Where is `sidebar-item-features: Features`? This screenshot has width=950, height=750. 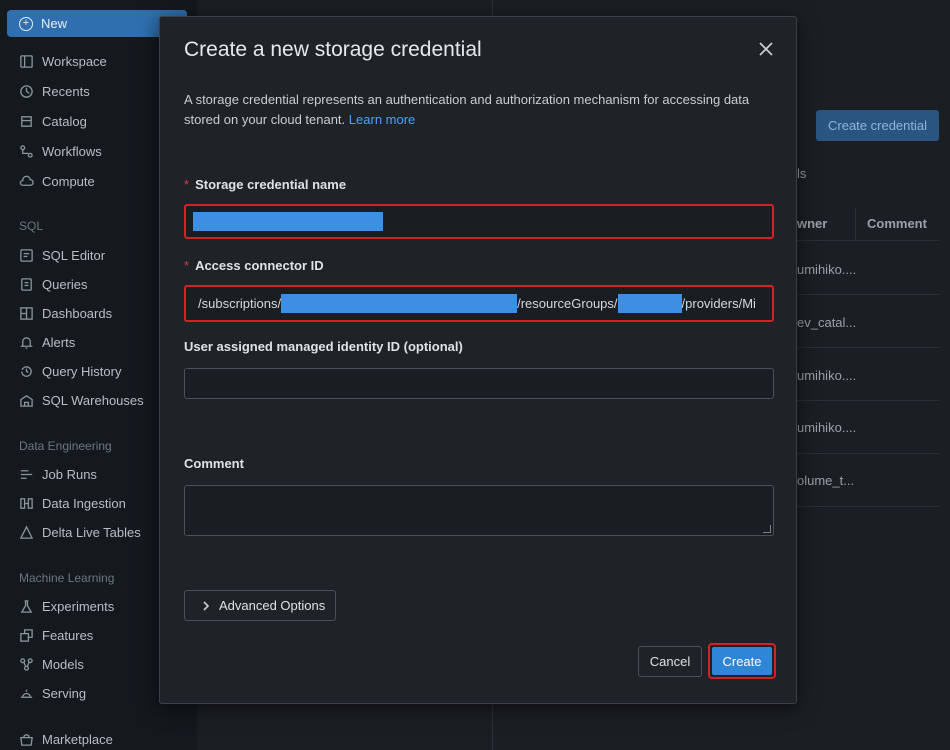 sidebar-item-features: Features is located at coordinates (55, 635).